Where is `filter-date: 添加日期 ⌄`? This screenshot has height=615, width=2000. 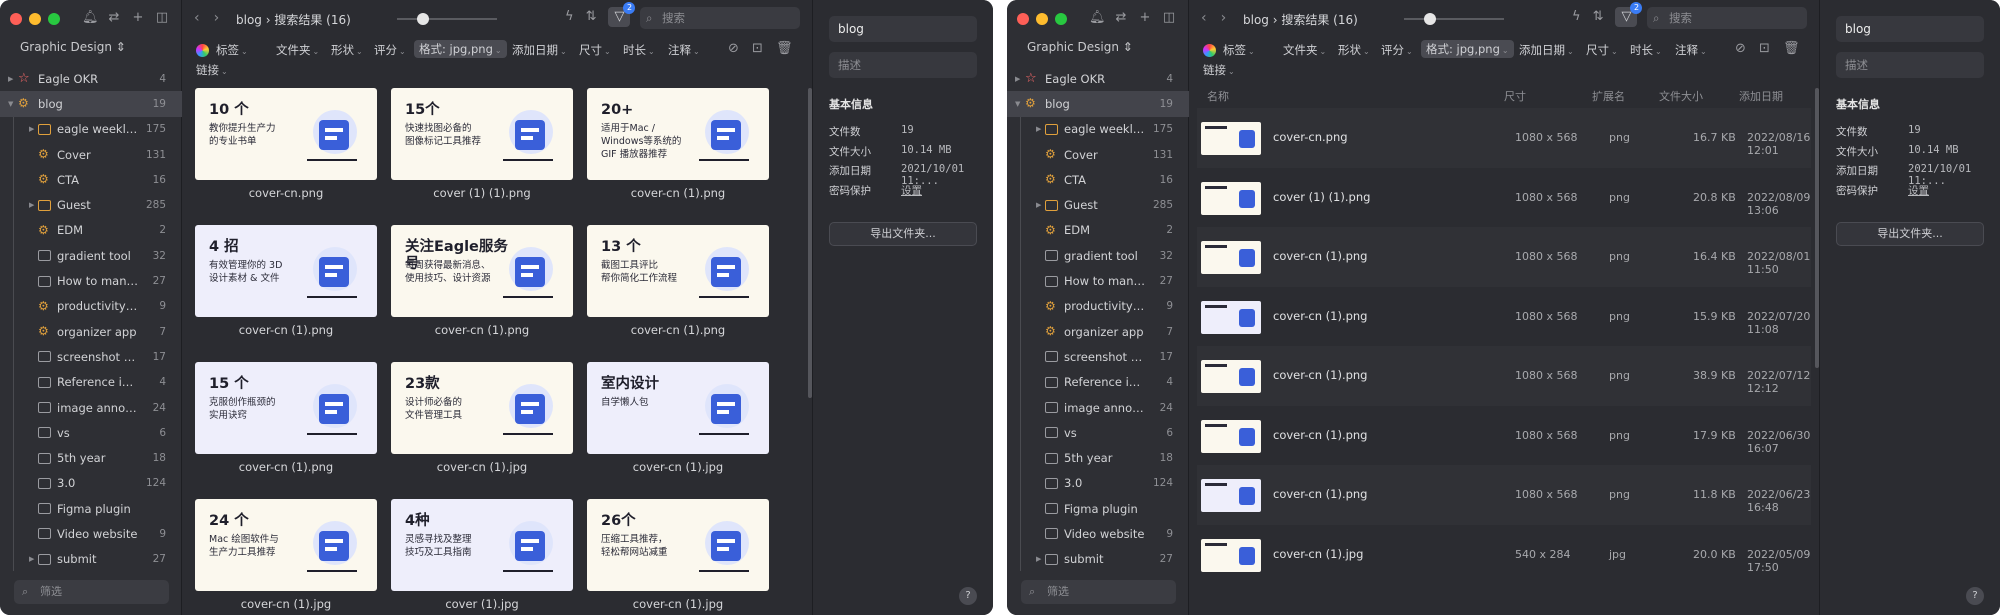 filter-date: 添加日期 ⌄ is located at coordinates (1546, 50).